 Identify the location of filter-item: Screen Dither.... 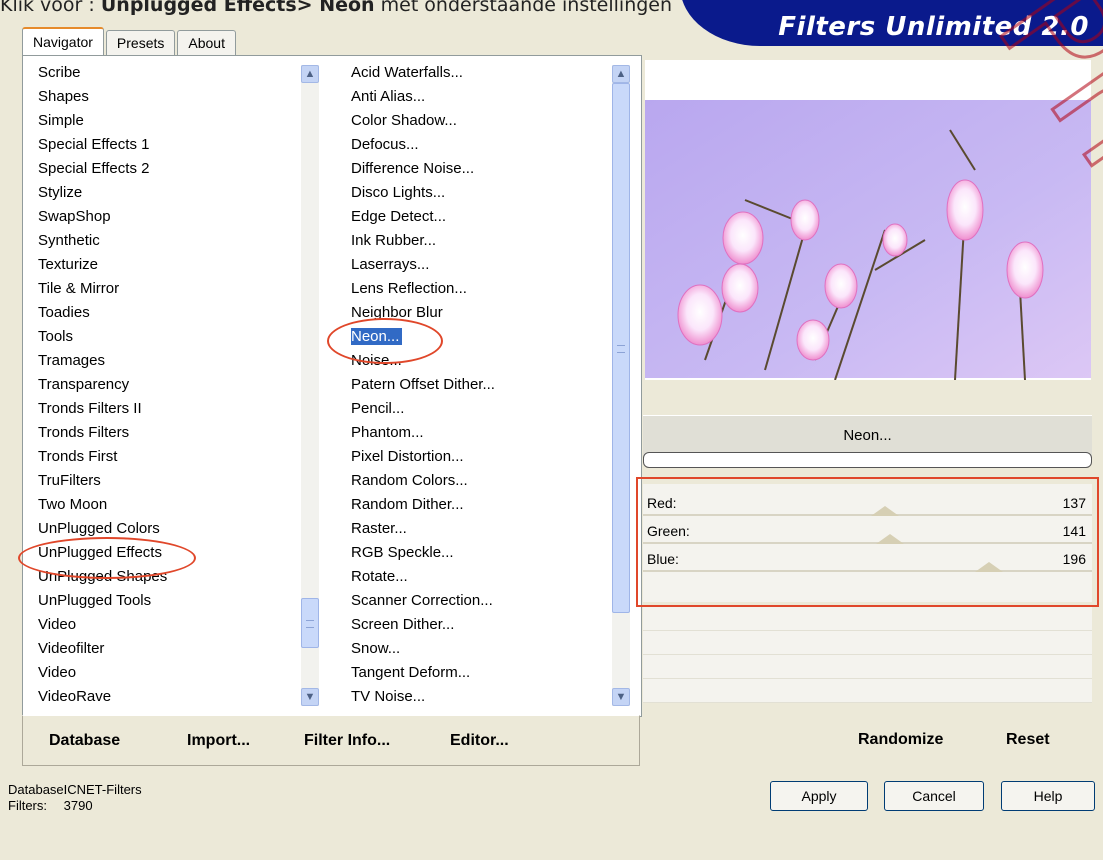
(486, 625).